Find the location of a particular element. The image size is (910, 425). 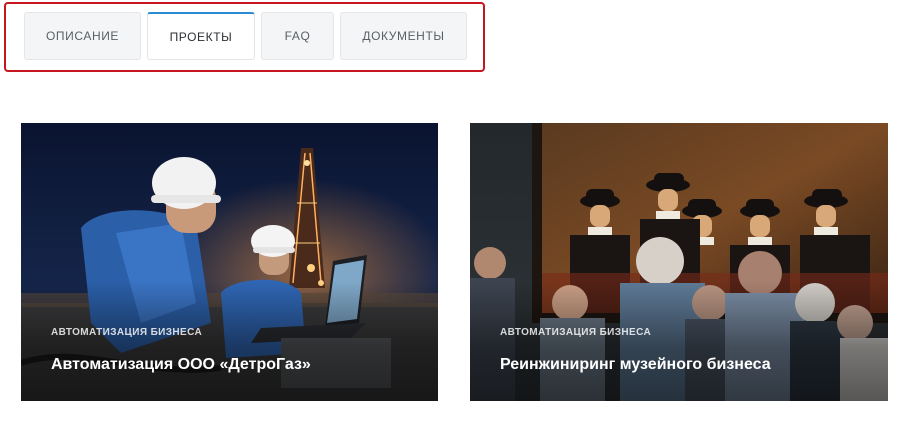

tab-faq: FAQ is located at coordinates (297, 36).